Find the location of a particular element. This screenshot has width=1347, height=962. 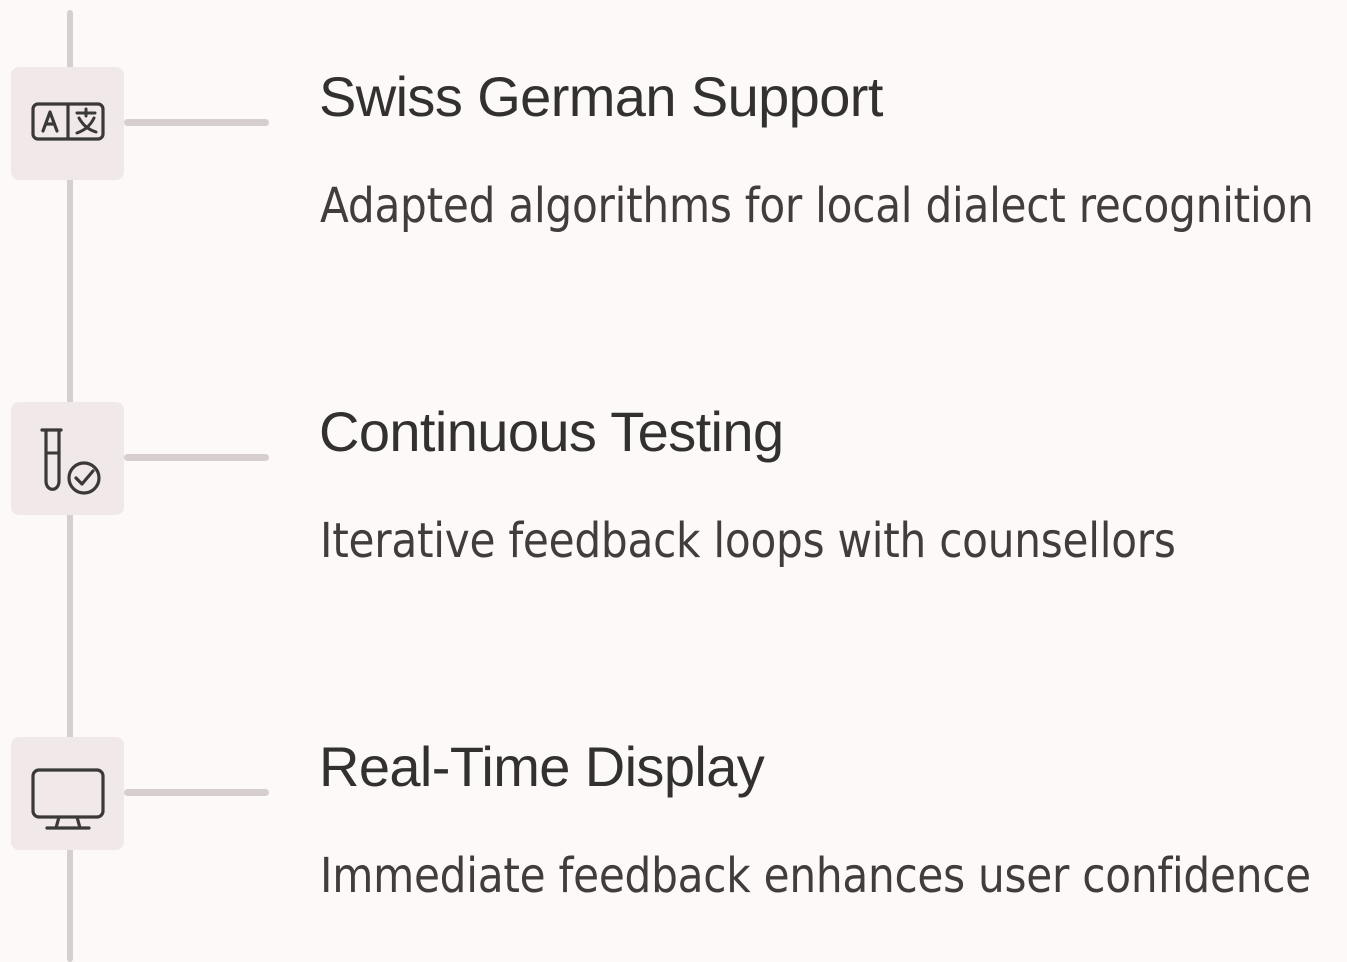

test-tube-check-icon-container is located at coordinates (67, 458).